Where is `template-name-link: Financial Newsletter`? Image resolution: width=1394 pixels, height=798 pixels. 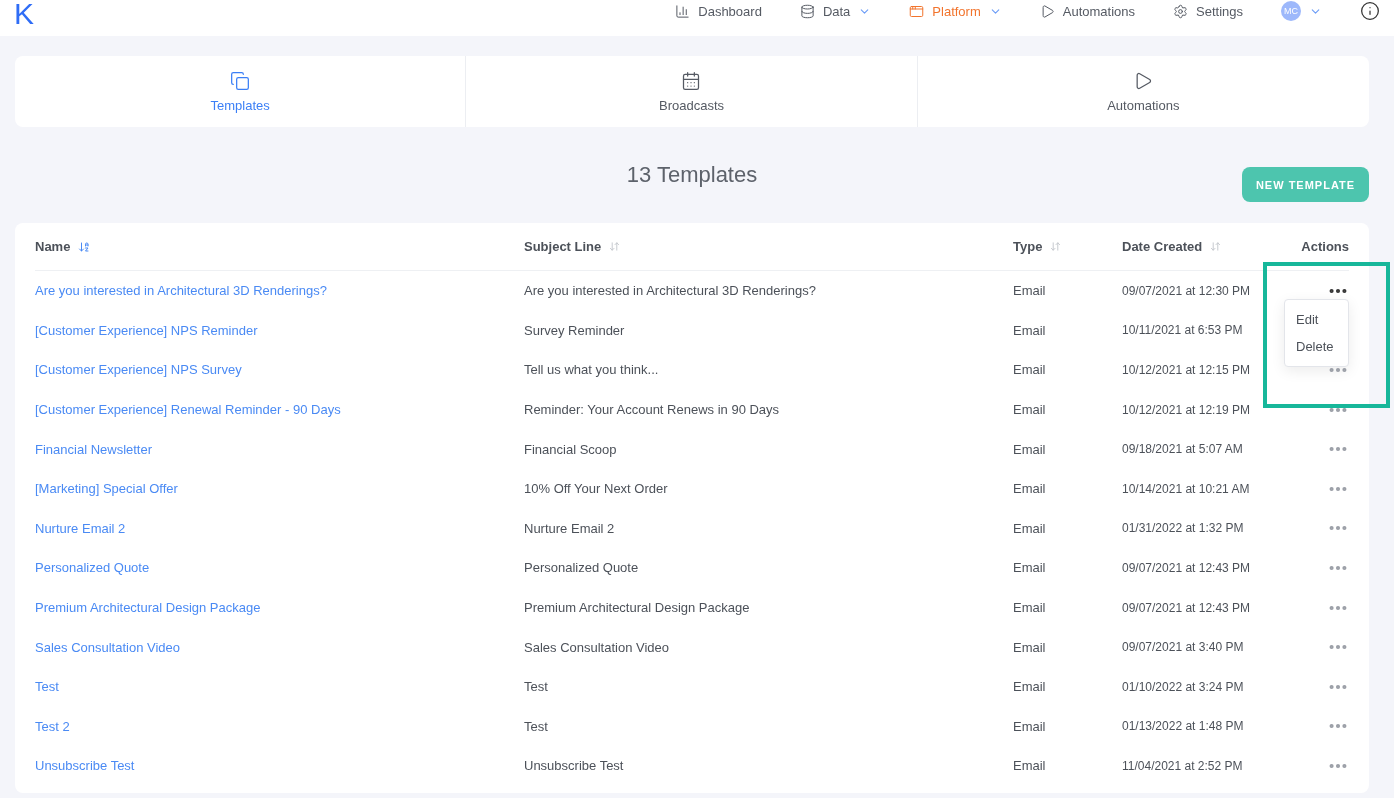
template-name-link: Financial Newsletter is located at coordinates (279, 449).